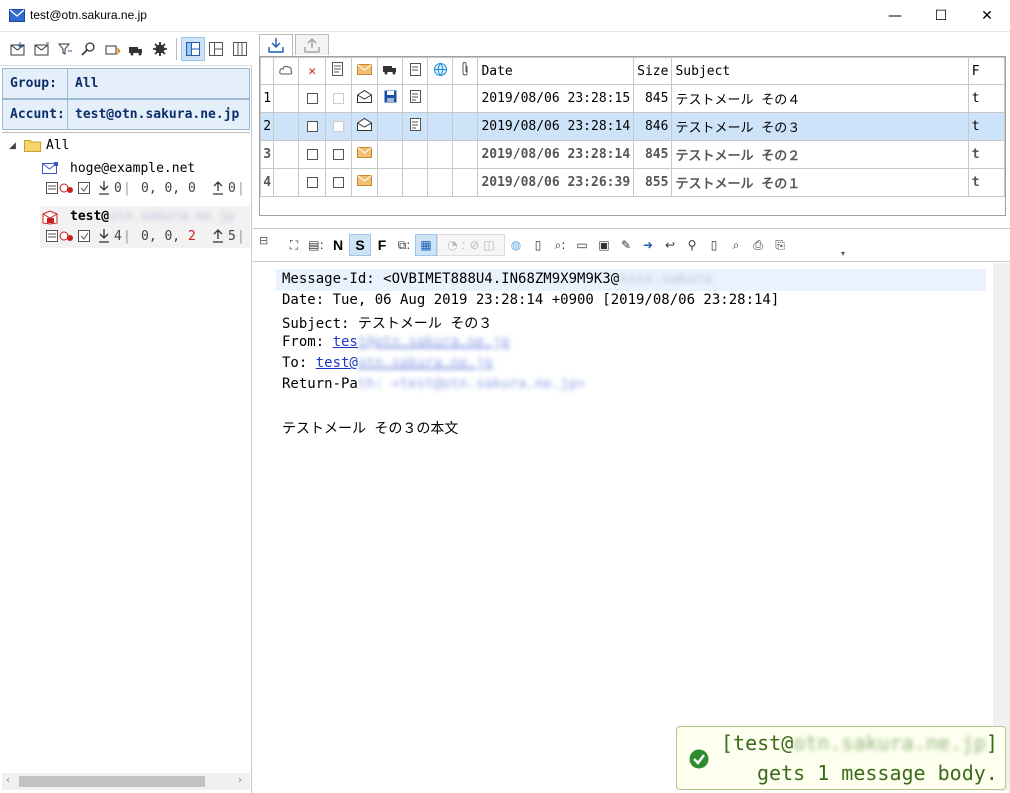 This screenshot has height=793, width=1010. What do you see at coordinates (382, 245) in the screenshot?
I see `fixed-font-button: F` at bounding box center [382, 245].